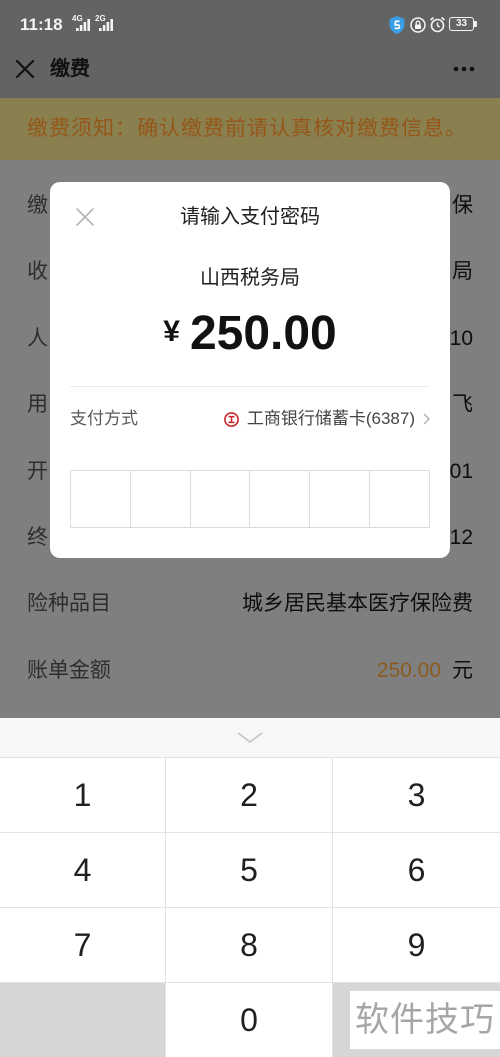 The height and width of the screenshot is (1057, 500). I want to click on page-title: 缴费, so click(70, 69).